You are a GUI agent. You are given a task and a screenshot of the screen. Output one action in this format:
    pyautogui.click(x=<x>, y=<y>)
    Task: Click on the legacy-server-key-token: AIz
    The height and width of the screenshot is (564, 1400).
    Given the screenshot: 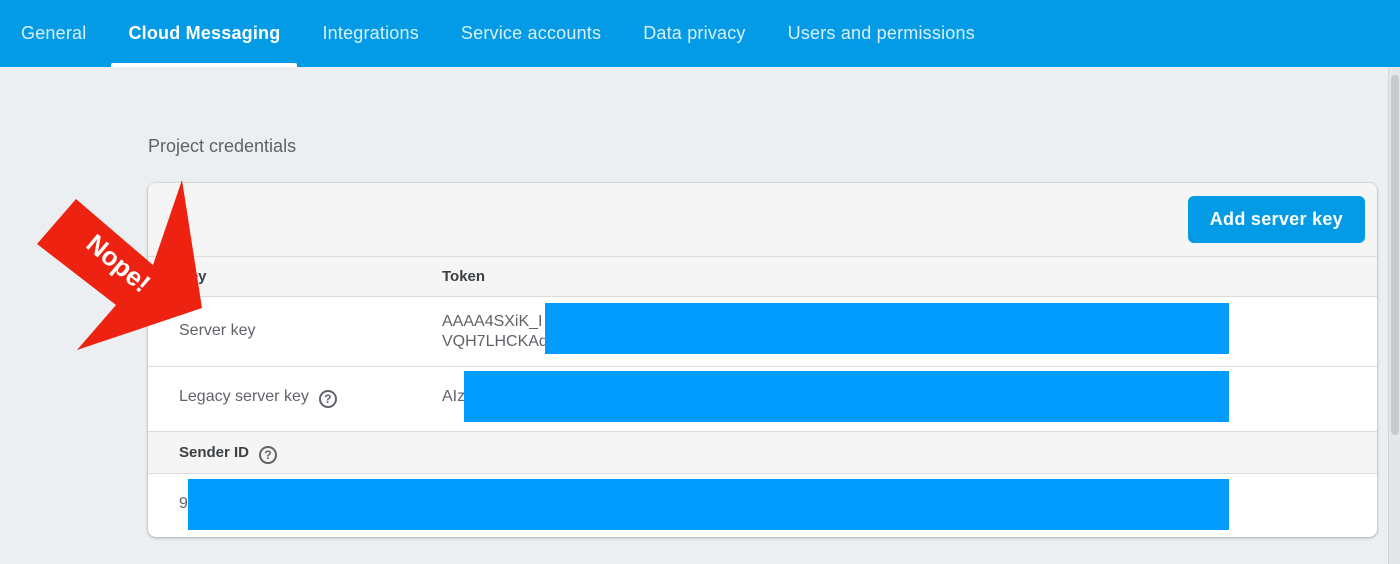 What is the action you would take?
    pyautogui.click(x=453, y=397)
    